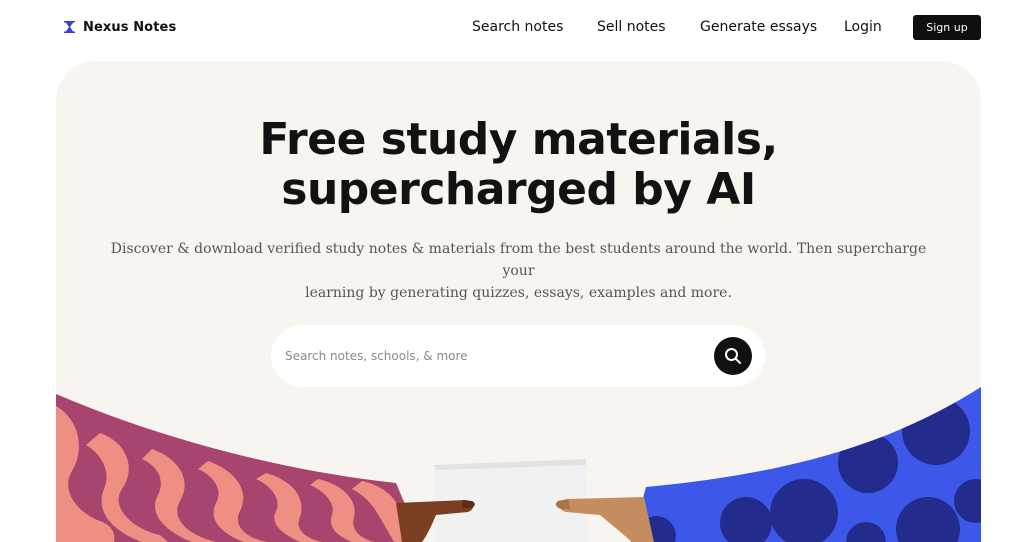 This screenshot has height=542, width=1024. I want to click on nav-login-link: Login, so click(863, 27).